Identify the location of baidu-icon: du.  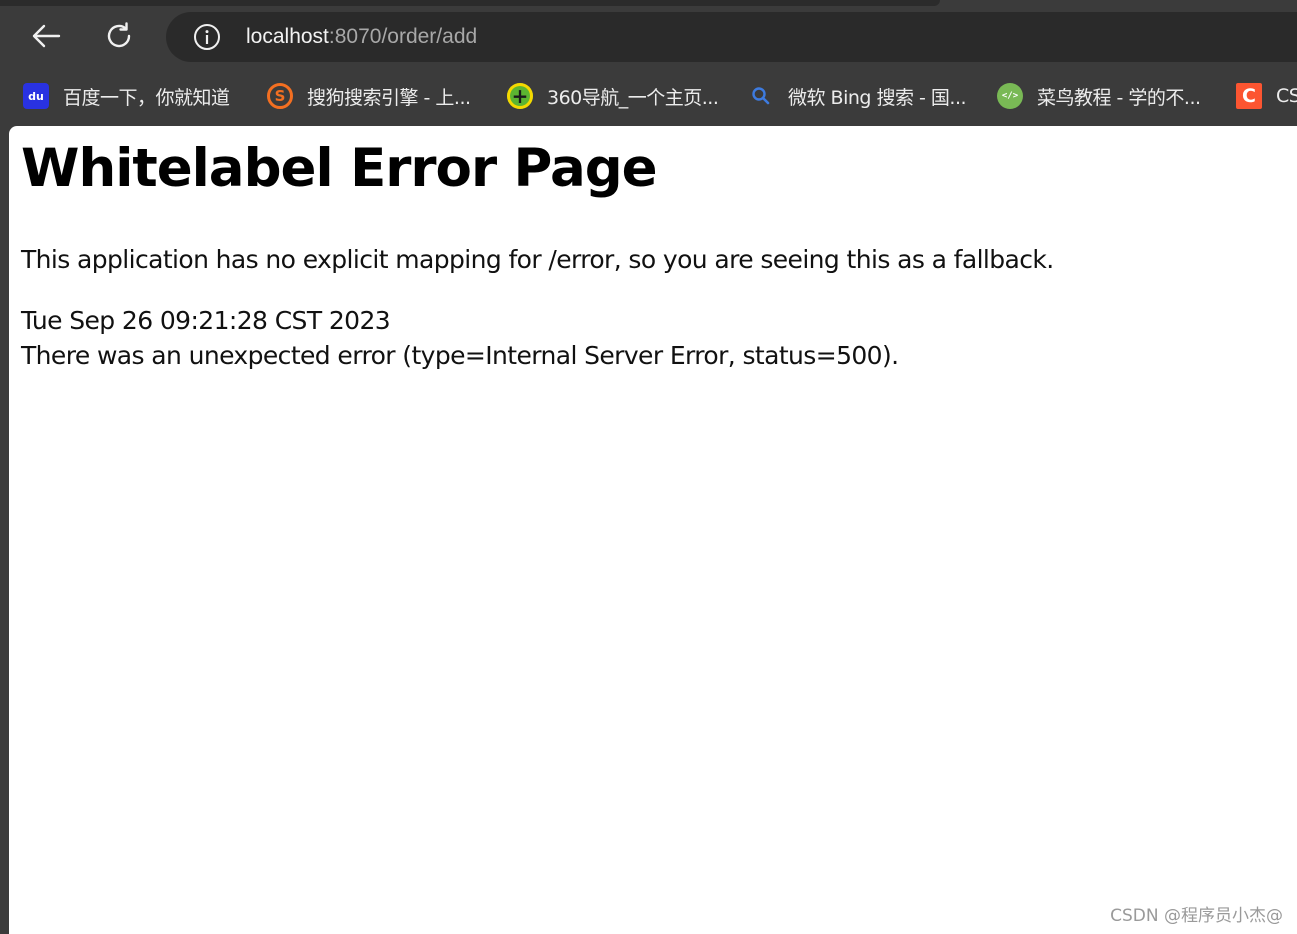
(36, 96).